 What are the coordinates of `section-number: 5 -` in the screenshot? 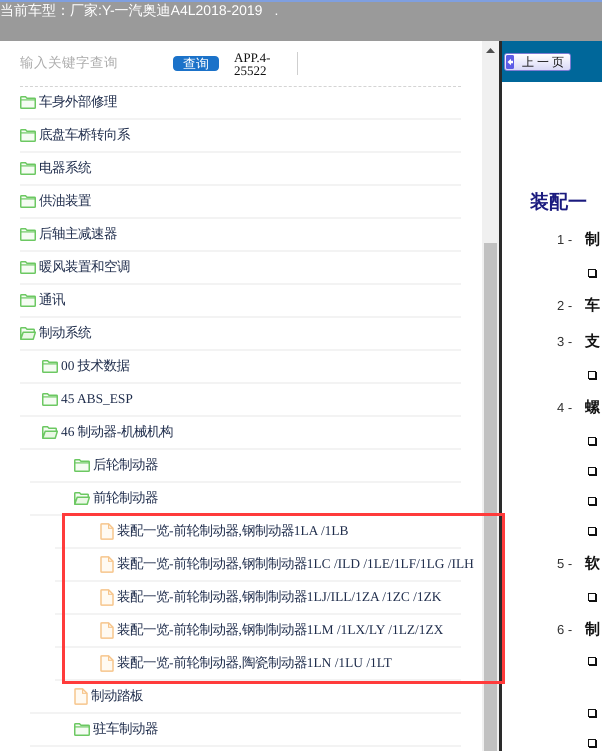 It's located at (565, 564).